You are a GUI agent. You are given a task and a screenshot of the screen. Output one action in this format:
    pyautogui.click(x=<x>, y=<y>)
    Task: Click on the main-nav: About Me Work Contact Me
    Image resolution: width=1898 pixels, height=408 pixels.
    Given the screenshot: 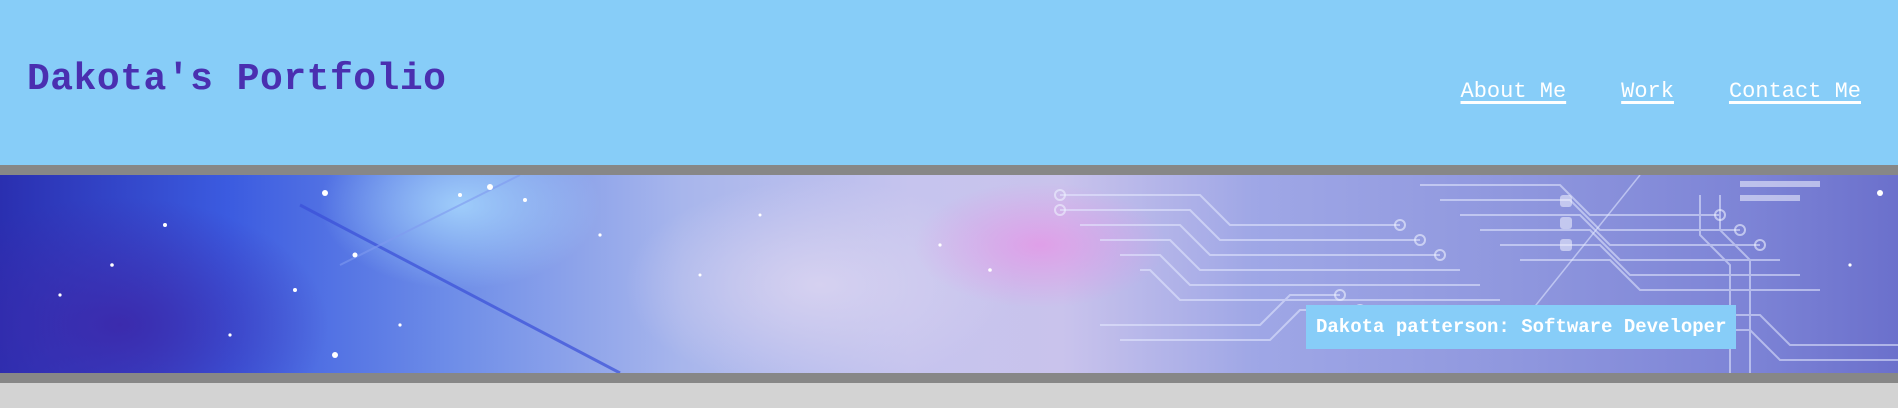 What is the action you would take?
    pyautogui.click(x=1661, y=92)
    